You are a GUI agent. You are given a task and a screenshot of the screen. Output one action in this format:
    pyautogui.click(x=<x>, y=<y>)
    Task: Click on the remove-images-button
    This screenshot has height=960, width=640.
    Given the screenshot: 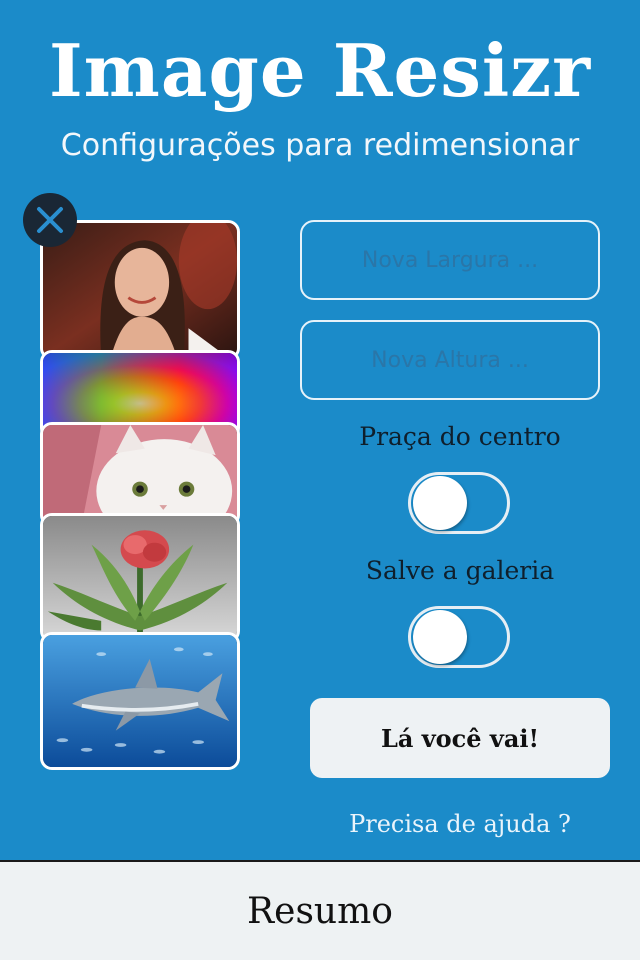 What is the action you would take?
    pyautogui.click(x=50, y=220)
    